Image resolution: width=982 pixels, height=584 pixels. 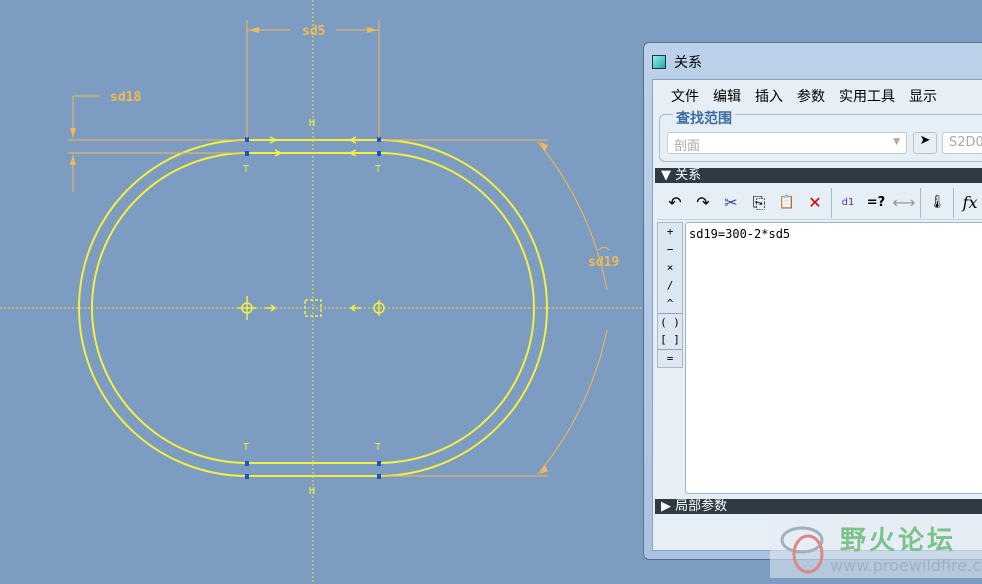 I want to click on dim-sd5: sd5, so click(x=313, y=31).